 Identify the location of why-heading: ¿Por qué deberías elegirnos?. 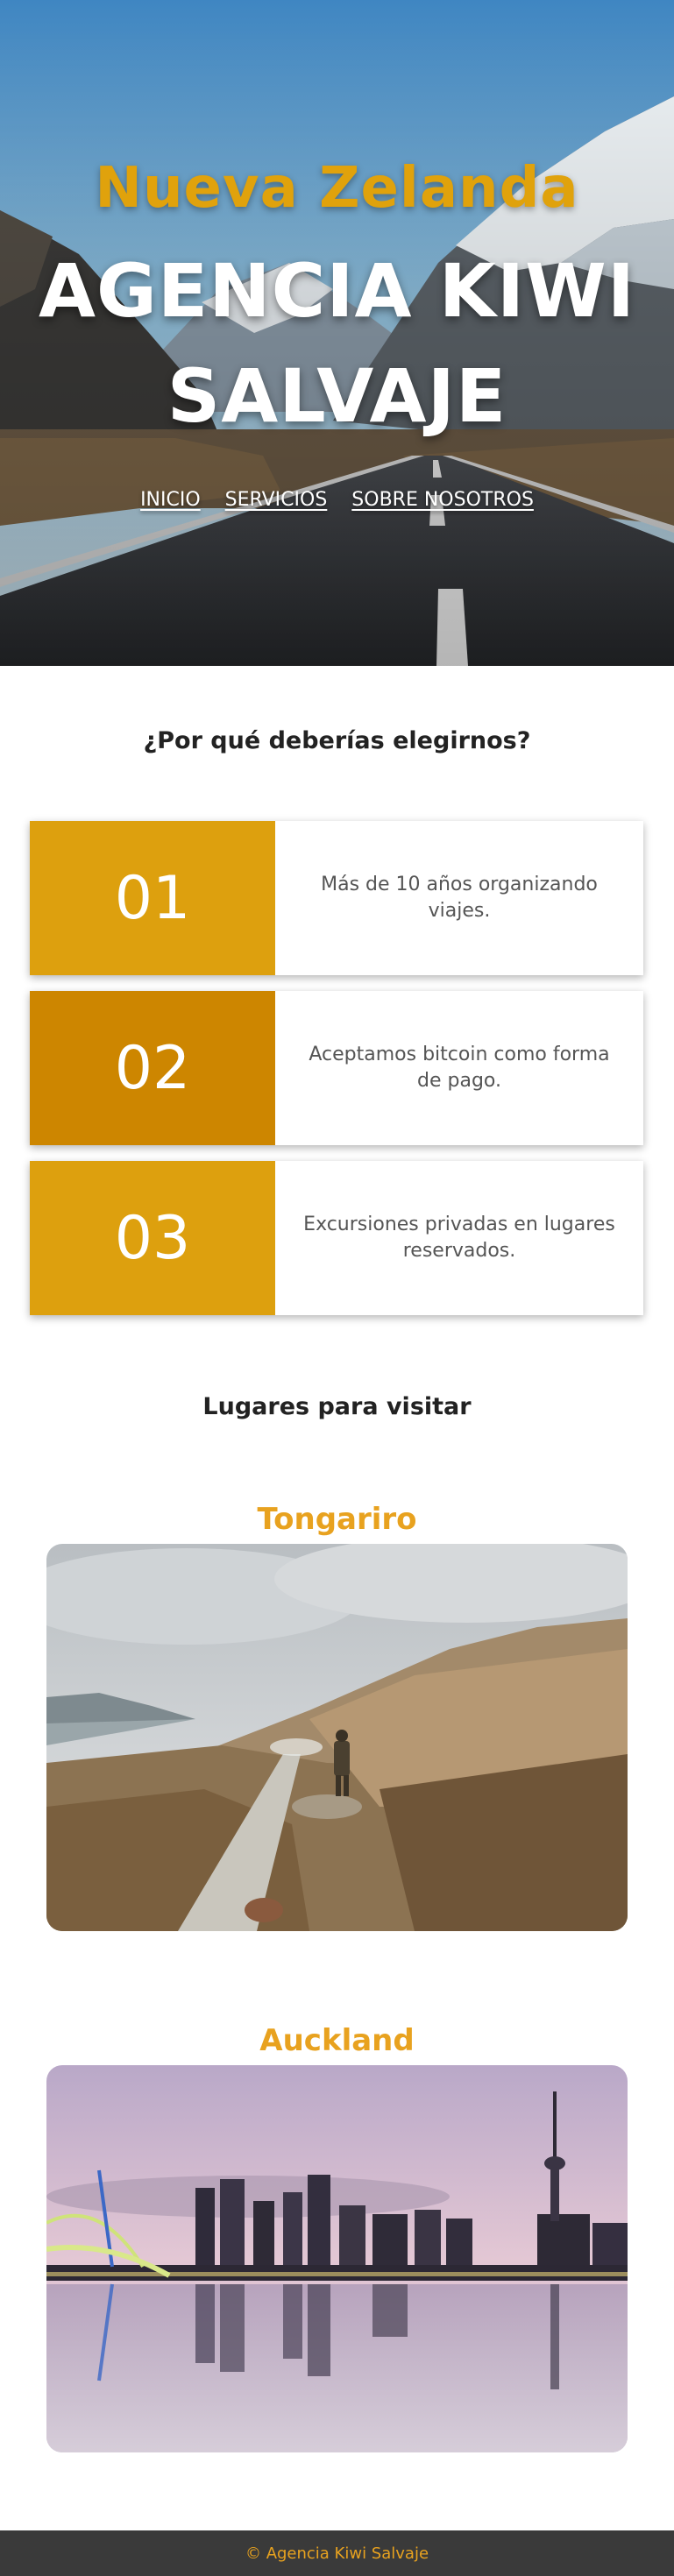
(337, 740).